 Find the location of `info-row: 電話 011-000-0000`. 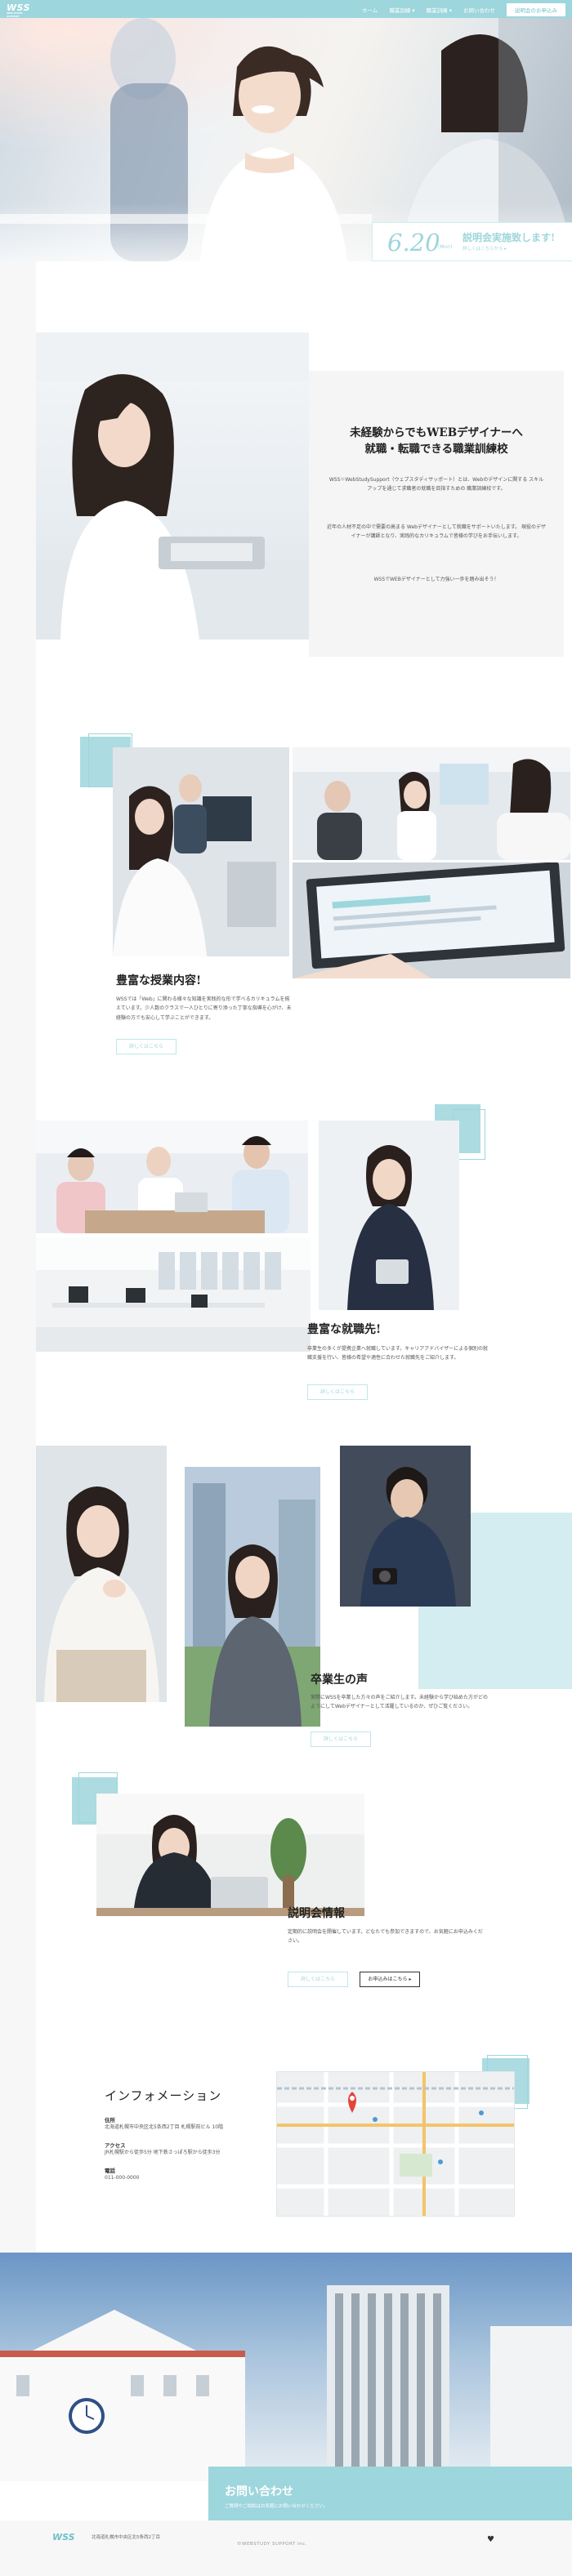

info-row: 電話 011-000-0000 is located at coordinates (182, 2174).